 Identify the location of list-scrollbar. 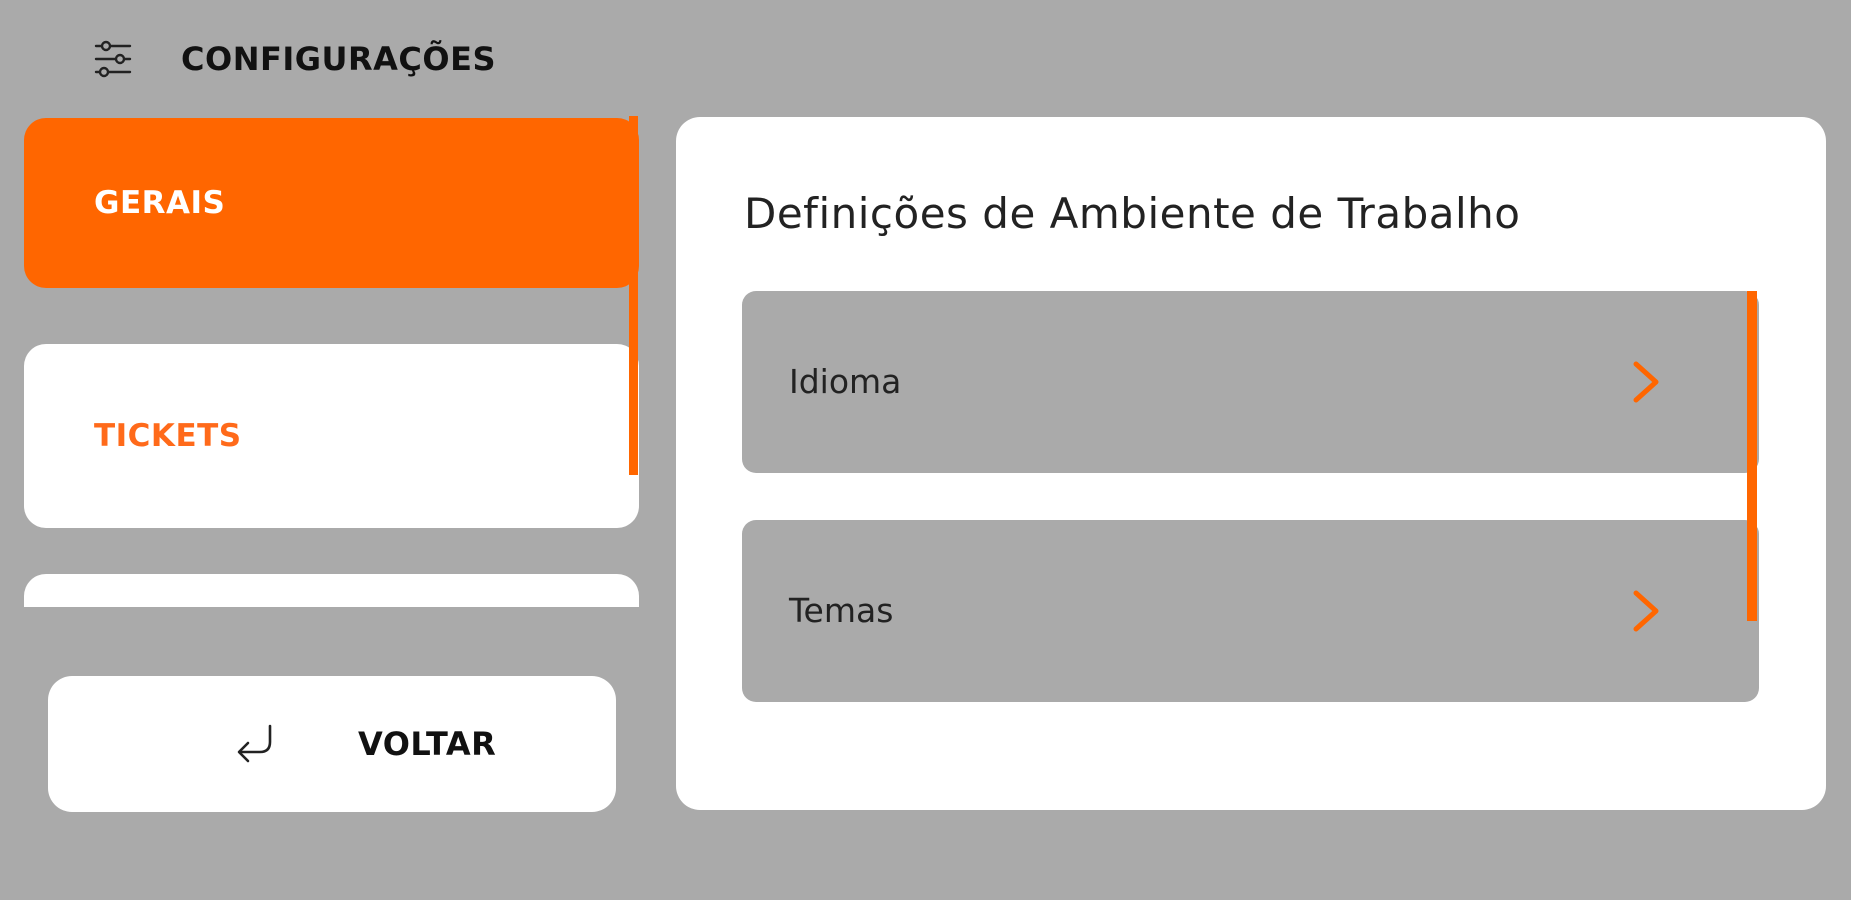
(1752, 456).